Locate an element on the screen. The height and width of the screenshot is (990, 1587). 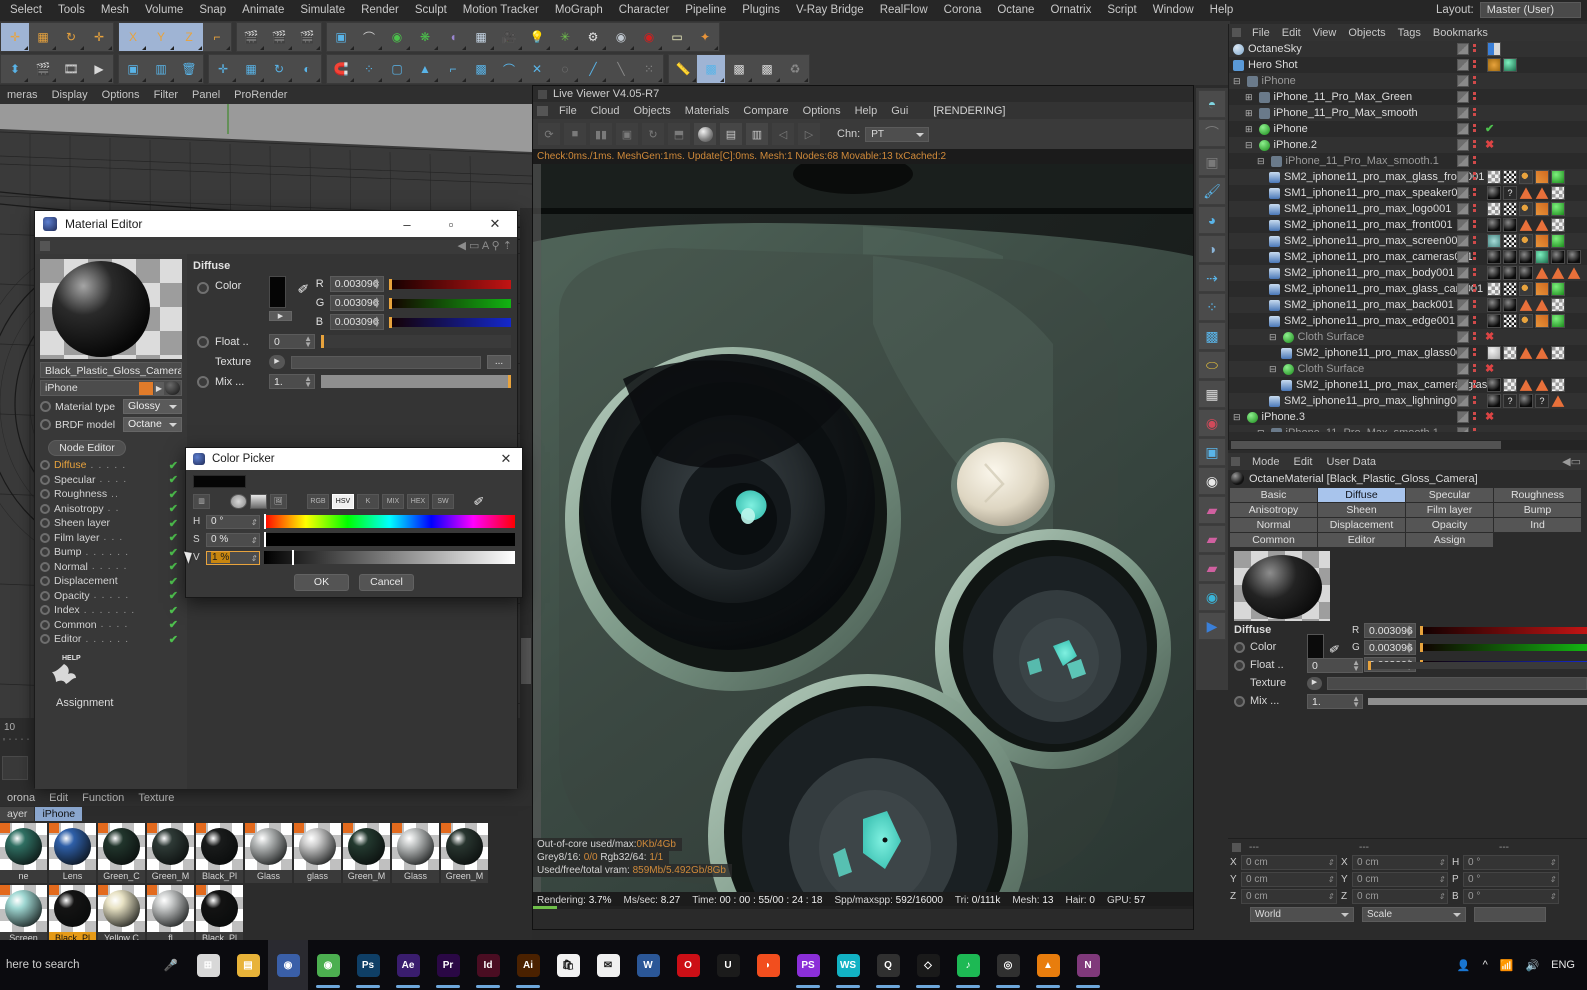
bend-icon: ⬭ is located at coordinates (1212, 365).